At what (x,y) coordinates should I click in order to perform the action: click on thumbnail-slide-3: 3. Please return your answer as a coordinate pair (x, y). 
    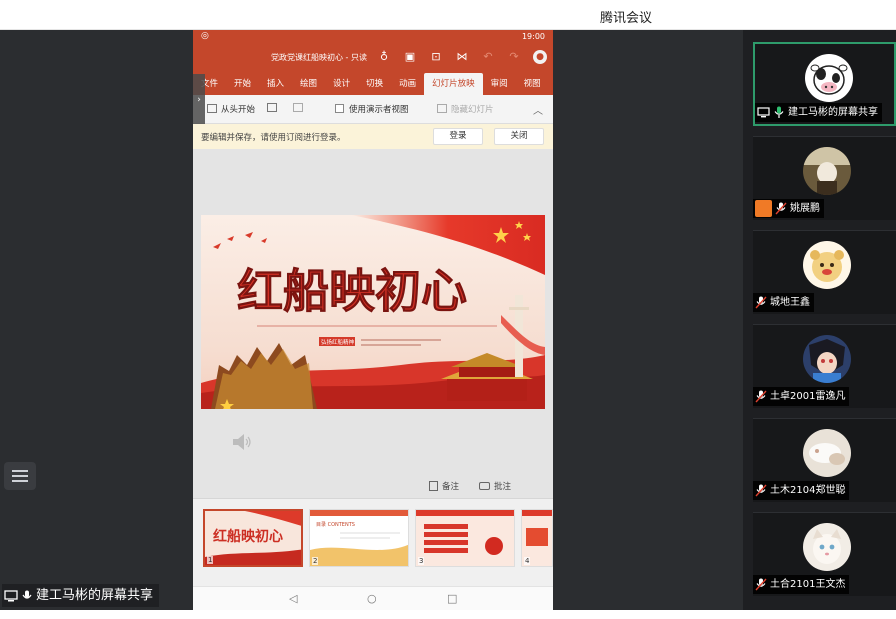
    Looking at the image, I should click on (465, 538).